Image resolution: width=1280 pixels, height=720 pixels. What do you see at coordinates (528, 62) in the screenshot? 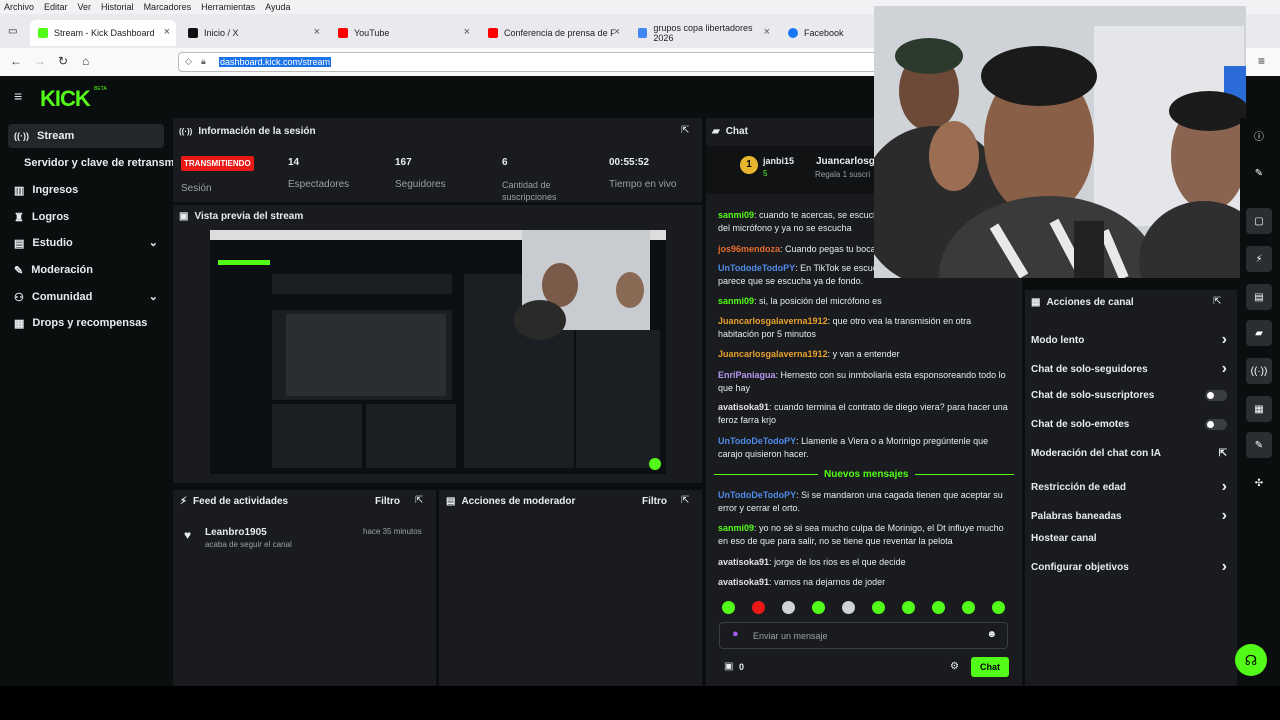
I see `address-bar: ◇ 🔒︎ dashboard.kick.com/stream` at bounding box center [528, 62].